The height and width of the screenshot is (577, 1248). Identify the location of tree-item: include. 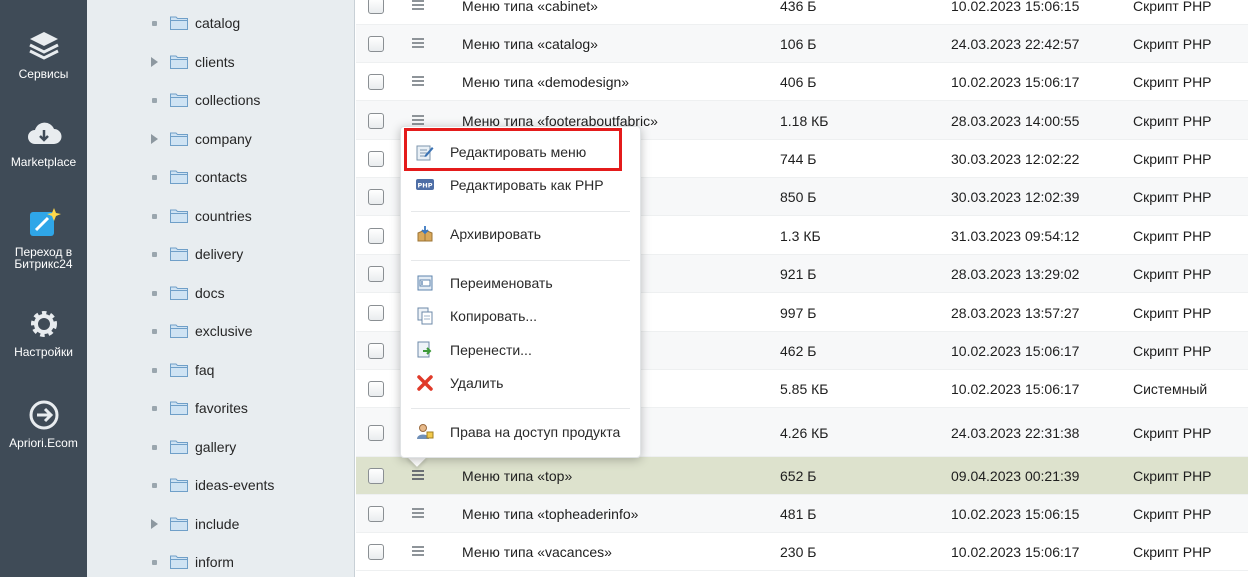
(221, 524).